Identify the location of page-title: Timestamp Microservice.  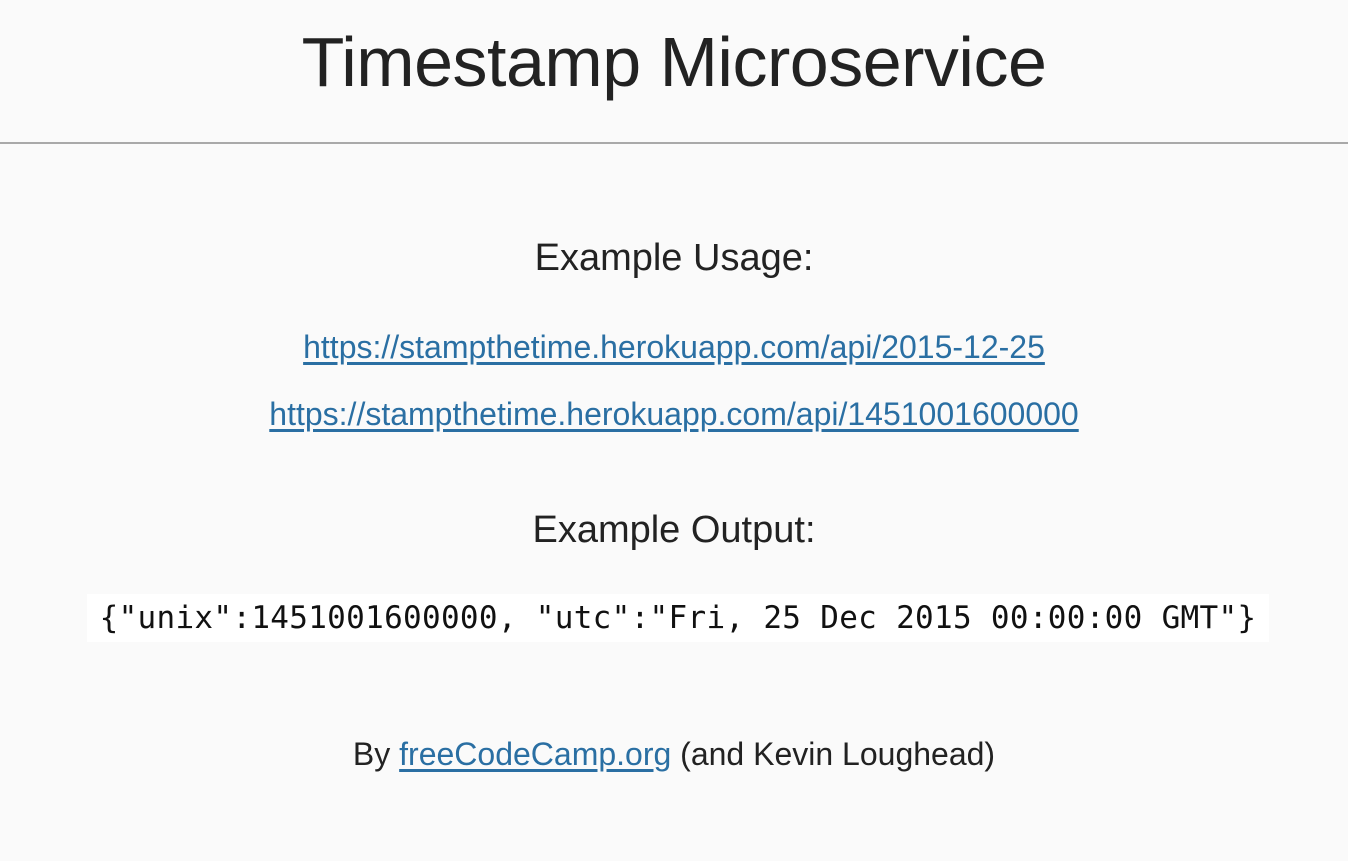
(674, 62).